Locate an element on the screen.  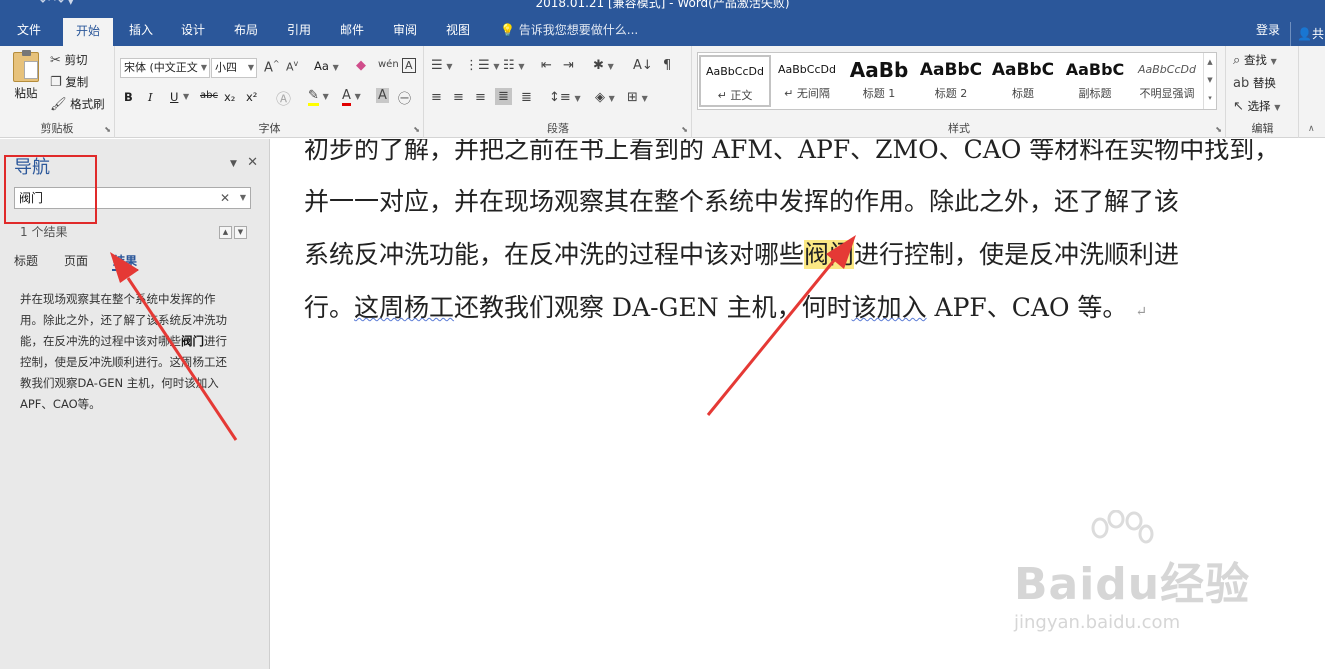
align-left-button: ≡ is located at coordinates (436, 97).